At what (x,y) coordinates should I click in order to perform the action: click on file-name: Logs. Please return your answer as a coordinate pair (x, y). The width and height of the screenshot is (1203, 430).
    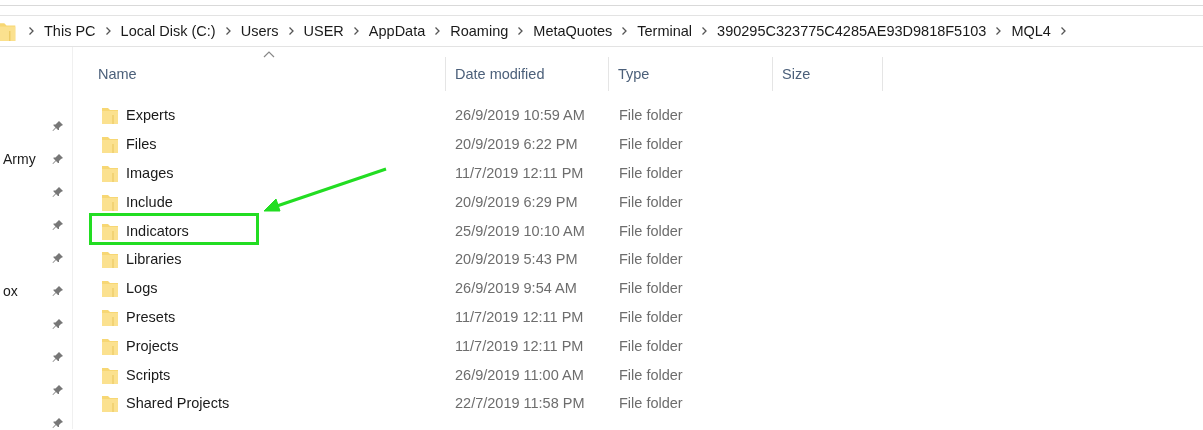
    Looking at the image, I should click on (142, 288).